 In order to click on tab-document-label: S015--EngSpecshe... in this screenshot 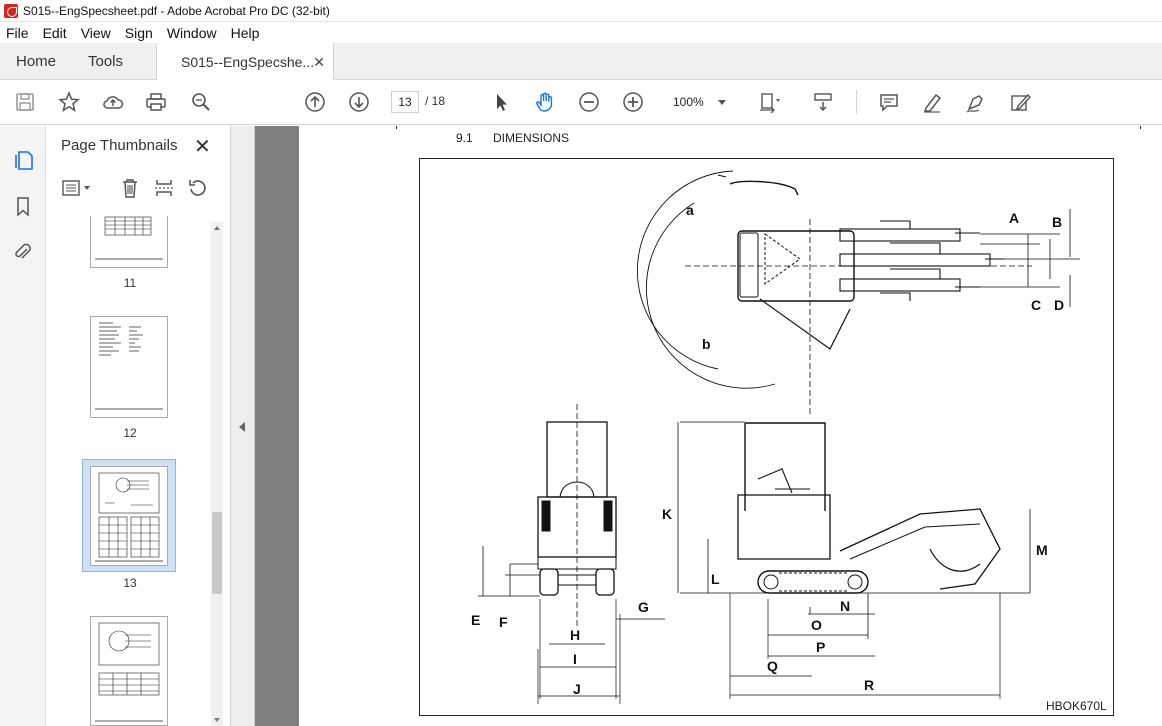, I will do `click(248, 62)`.